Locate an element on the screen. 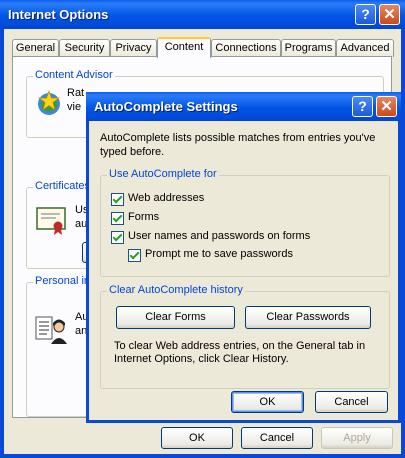  dialog-cancel-button: Cancel is located at coordinates (351, 402).